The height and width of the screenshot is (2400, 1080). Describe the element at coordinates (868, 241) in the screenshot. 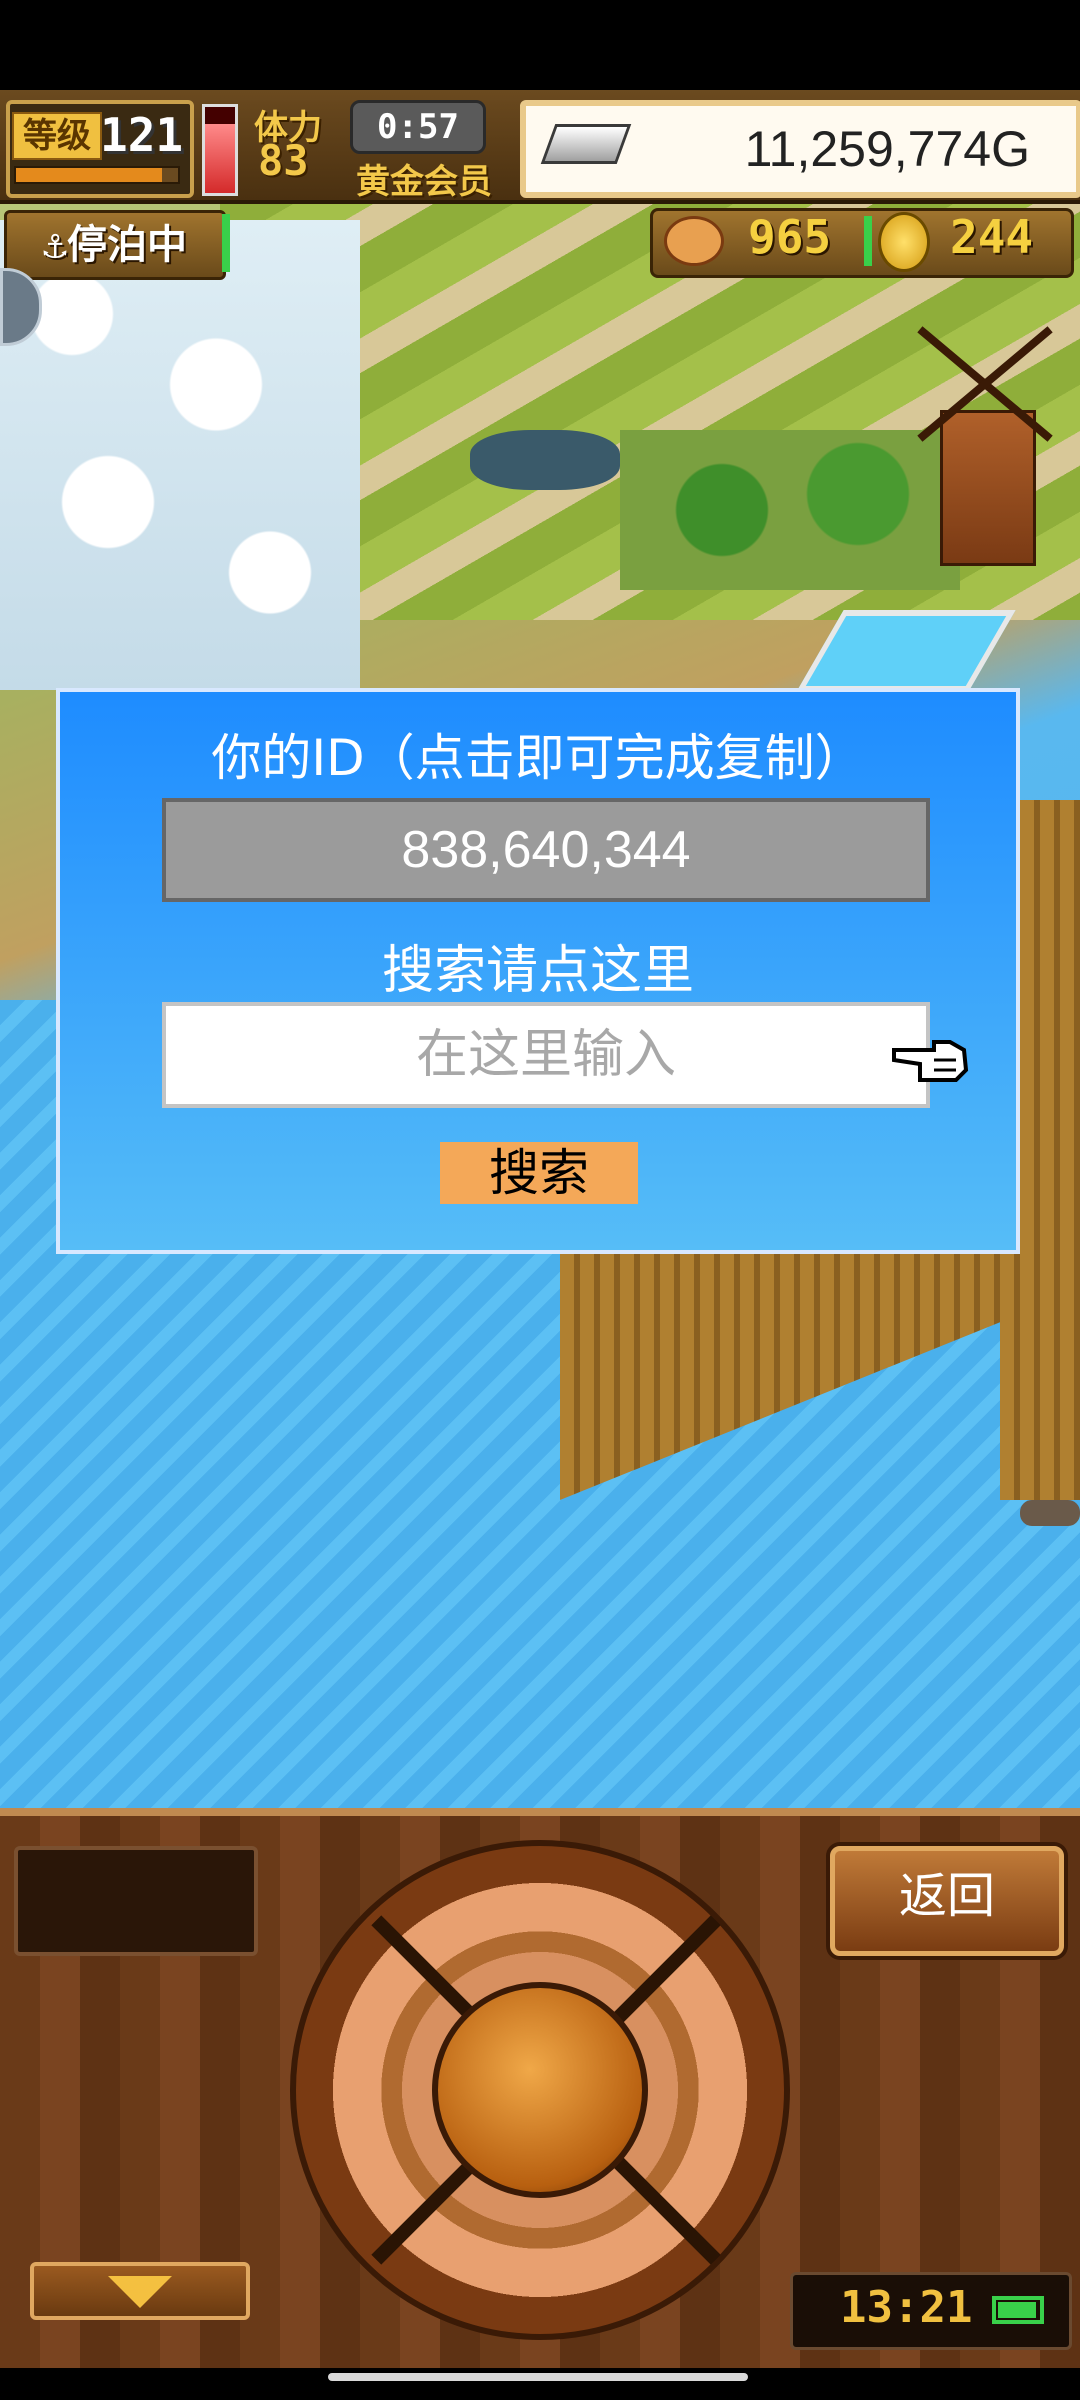

I see `resources-divider` at that location.